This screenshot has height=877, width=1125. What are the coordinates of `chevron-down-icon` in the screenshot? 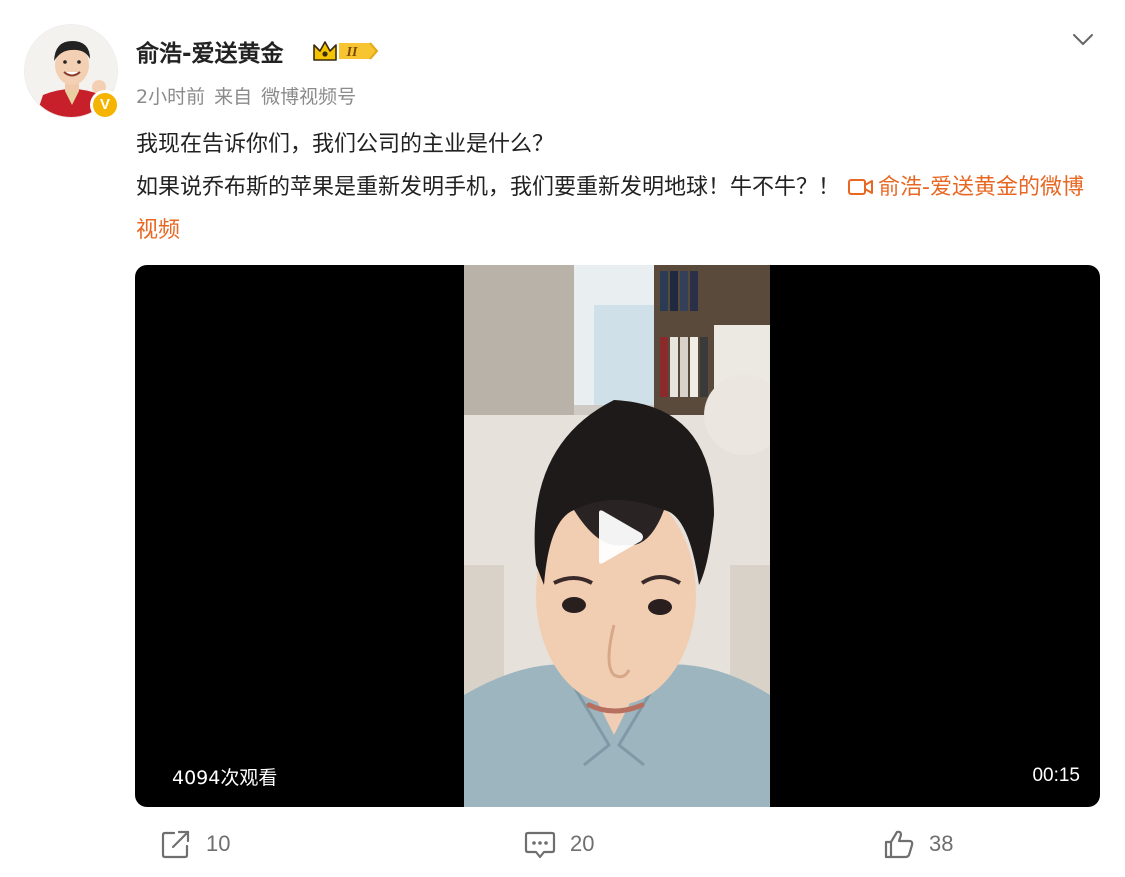 It's located at (1083, 39).